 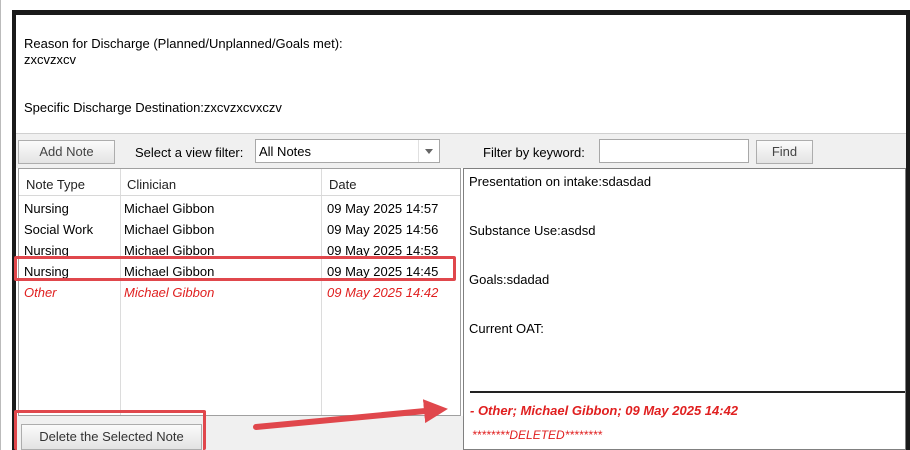 I want to click on arrow-line, so click(x=350, y=414).